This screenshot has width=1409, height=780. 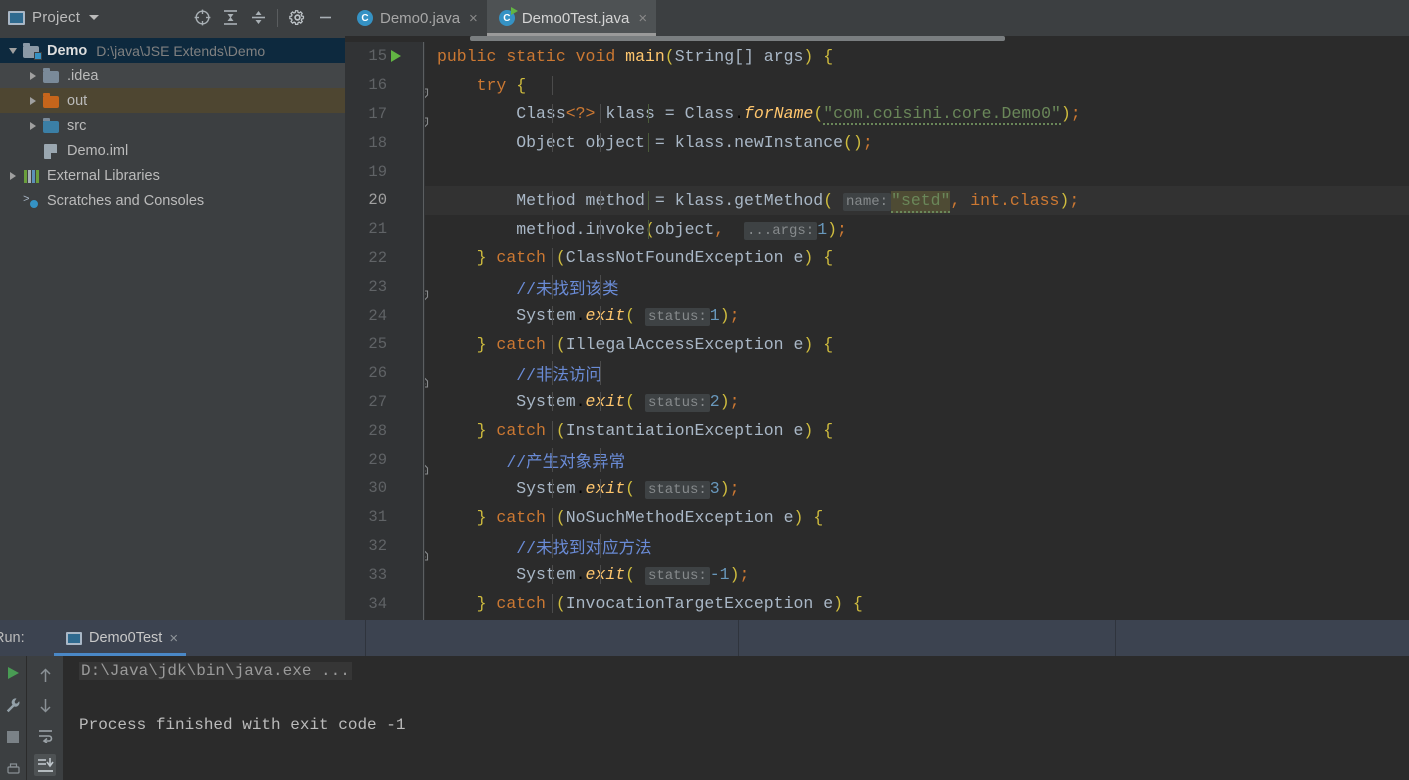 What do you see at coordinates (377, 488) in the screenshot?
I see `line-number: 30` at bounding box center [377, 488].